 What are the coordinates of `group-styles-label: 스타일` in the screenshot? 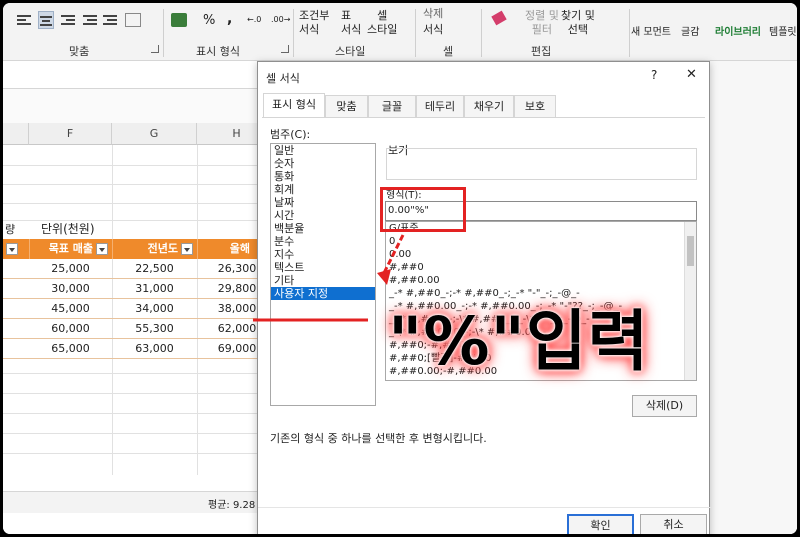 It's located at (350, 51).